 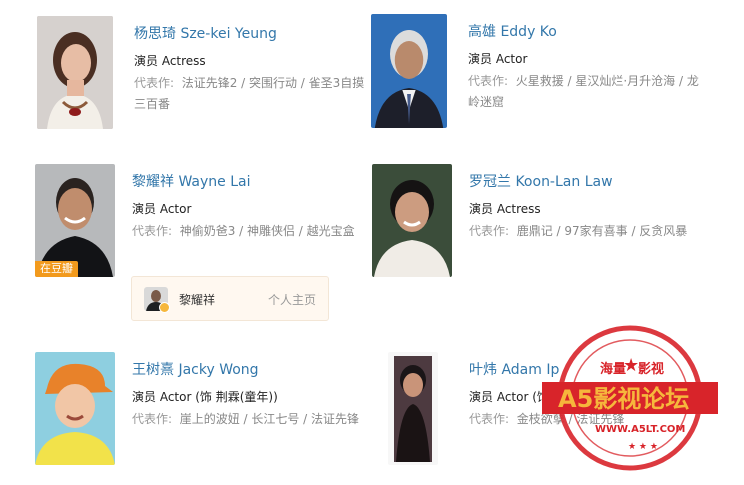 What do you see at coordinates (230, 298) in the screenshot?
I see `actor-hover-card: 黎耀祥 个人主页` at bounding box center [230, 298].